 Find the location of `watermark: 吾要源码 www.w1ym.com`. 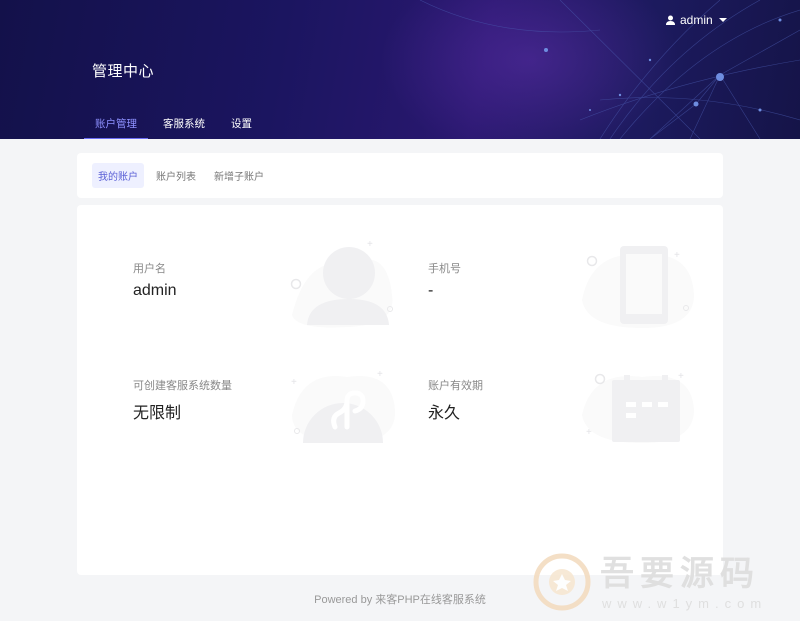

watermark: 吾要源码 www.w1ym.com is located at coordinates (664, 580).